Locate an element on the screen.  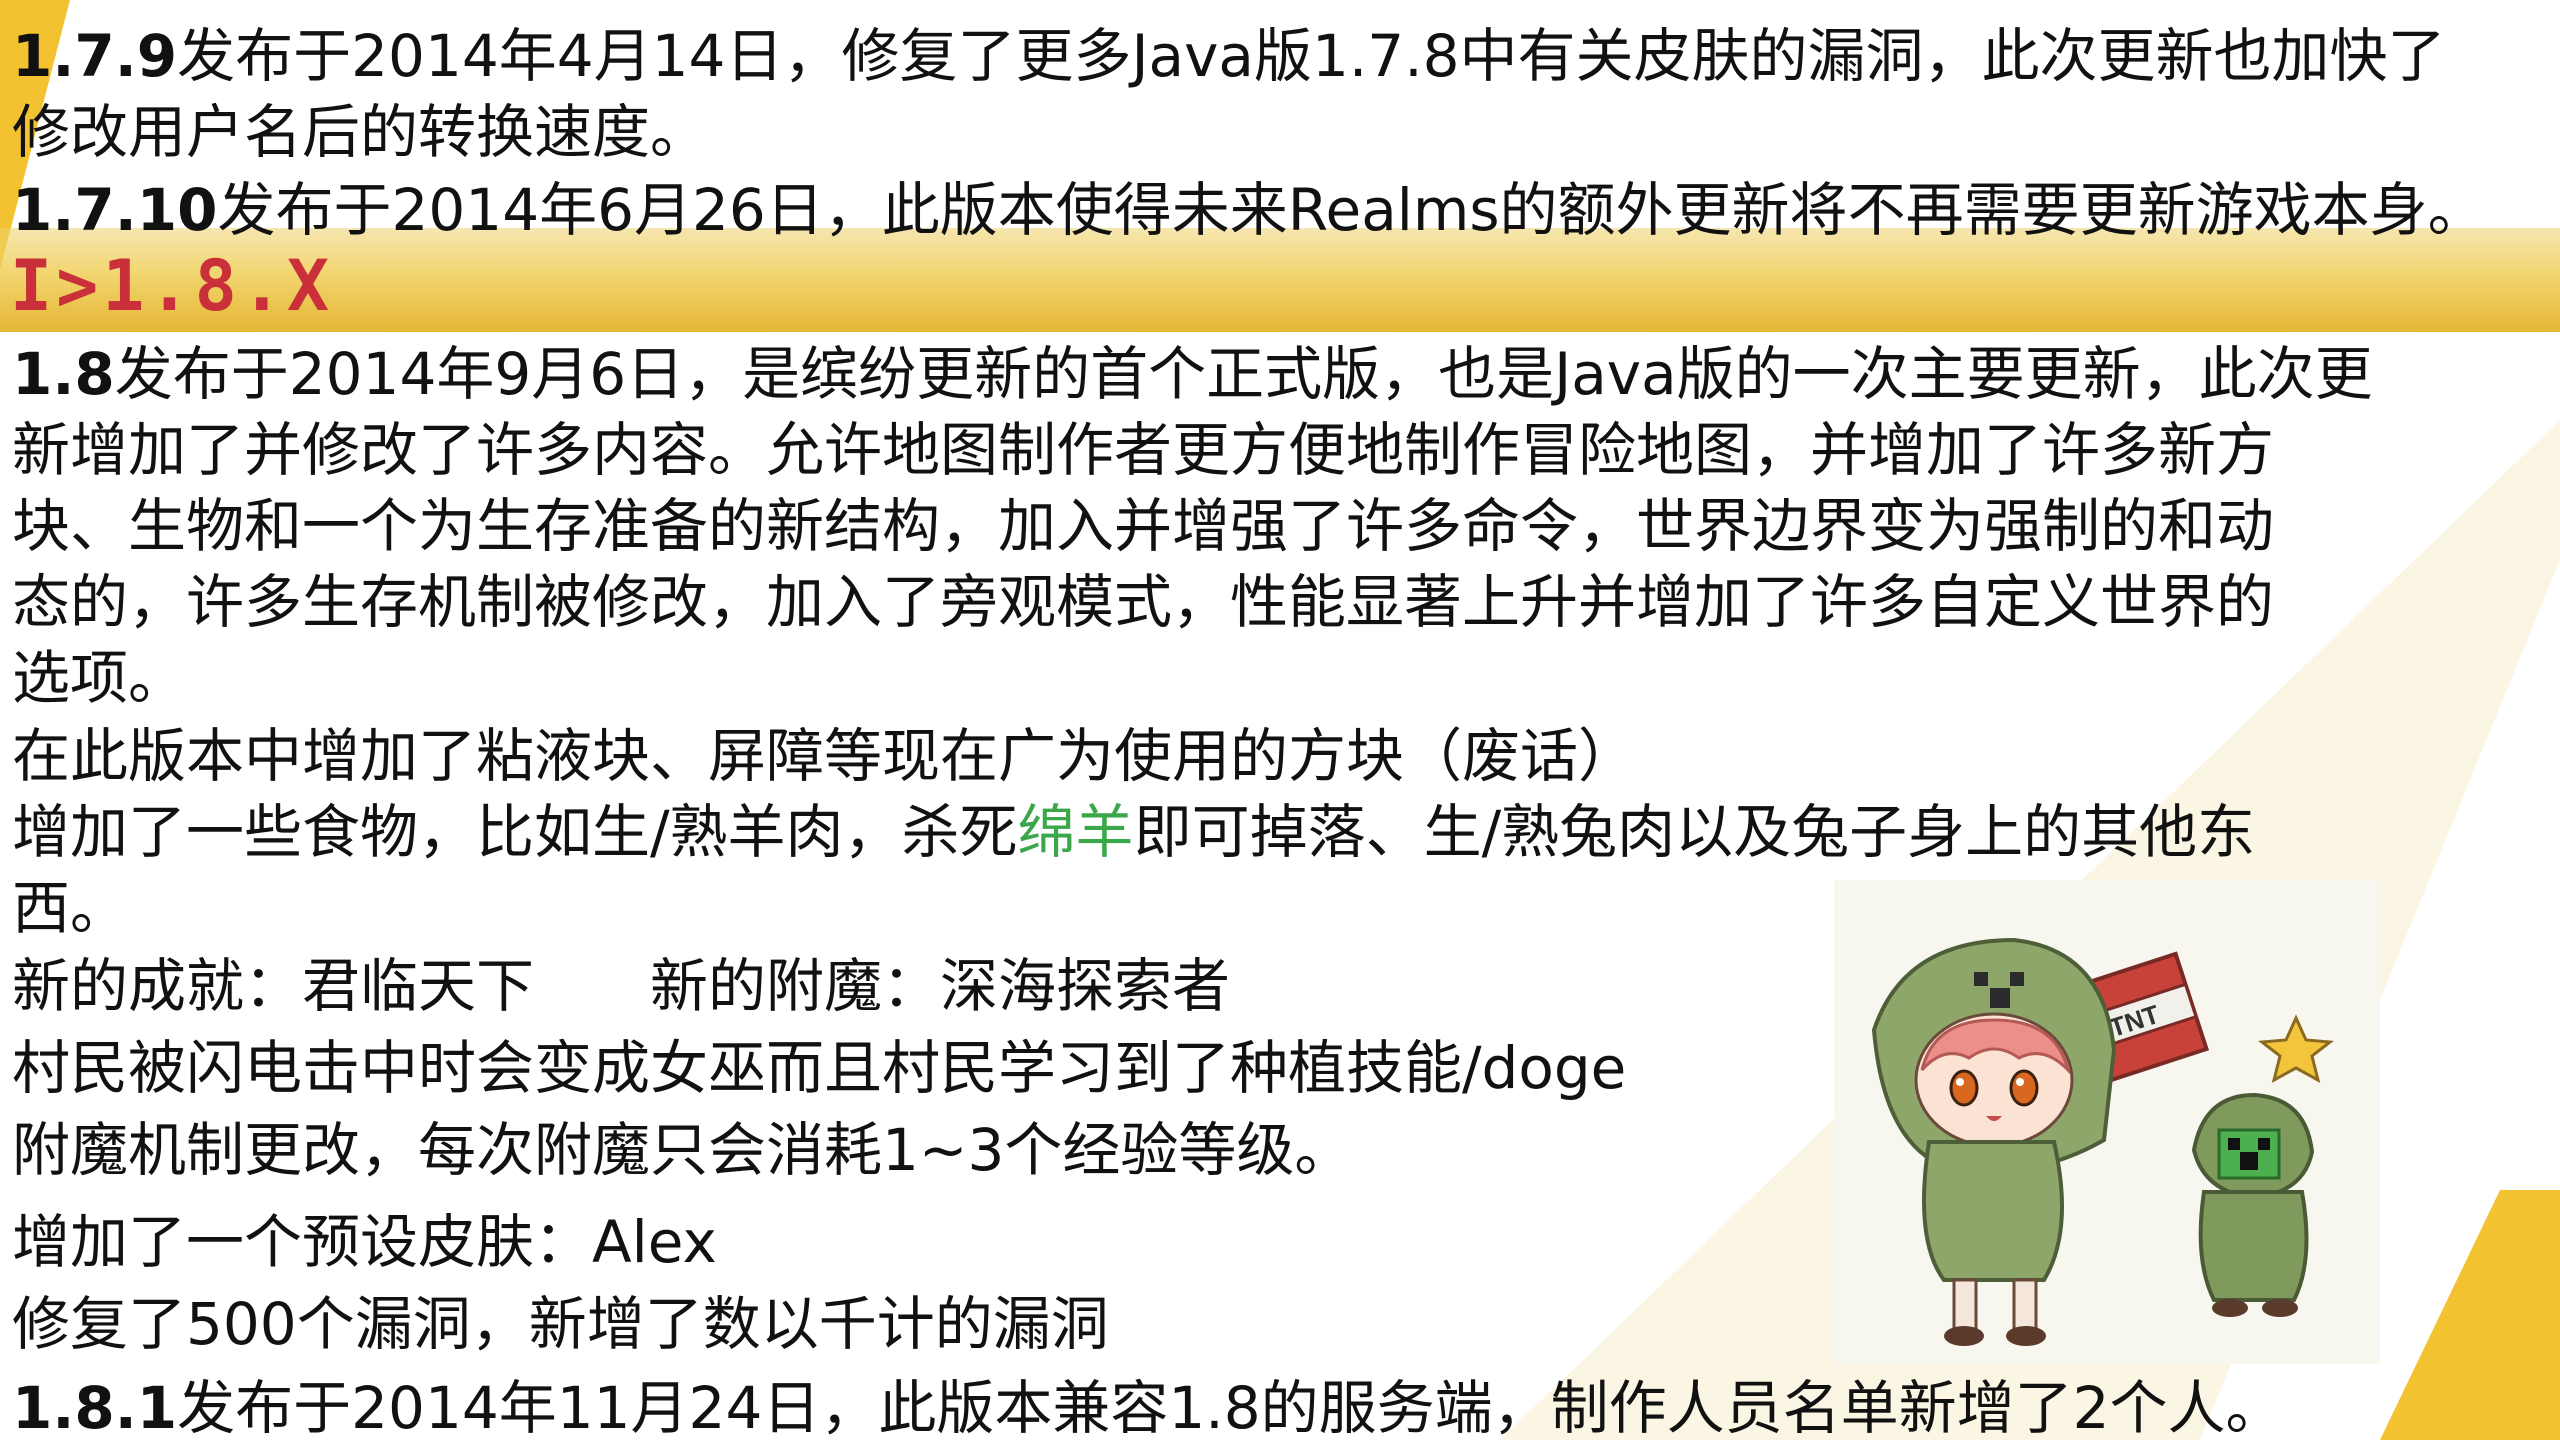
villager-line: 村民被闪电击中时会变成女巫而且村民学习到了种植技能/doge is located at coordinates (819, 1068).